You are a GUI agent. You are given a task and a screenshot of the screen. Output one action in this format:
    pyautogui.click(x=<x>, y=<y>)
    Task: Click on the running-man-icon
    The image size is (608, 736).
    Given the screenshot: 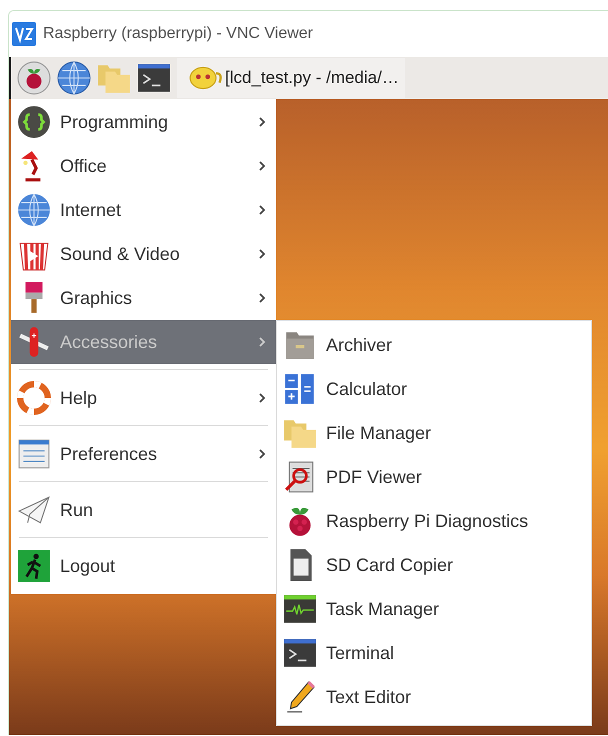 What is the action you would take?
    pyautogui.click(x=34, y=566)
    